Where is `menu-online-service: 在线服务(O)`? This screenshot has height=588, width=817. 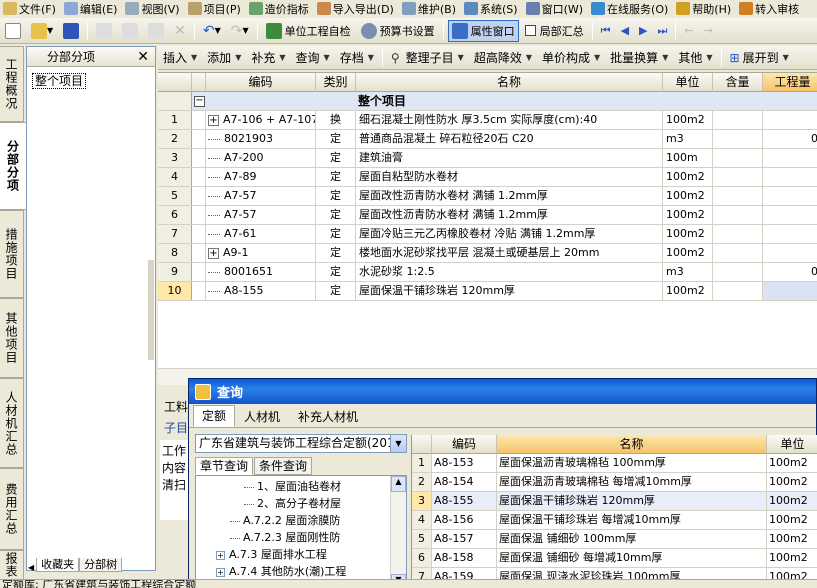 menu-online-service: 在线服务(O) is located at coordinates (630, 8).